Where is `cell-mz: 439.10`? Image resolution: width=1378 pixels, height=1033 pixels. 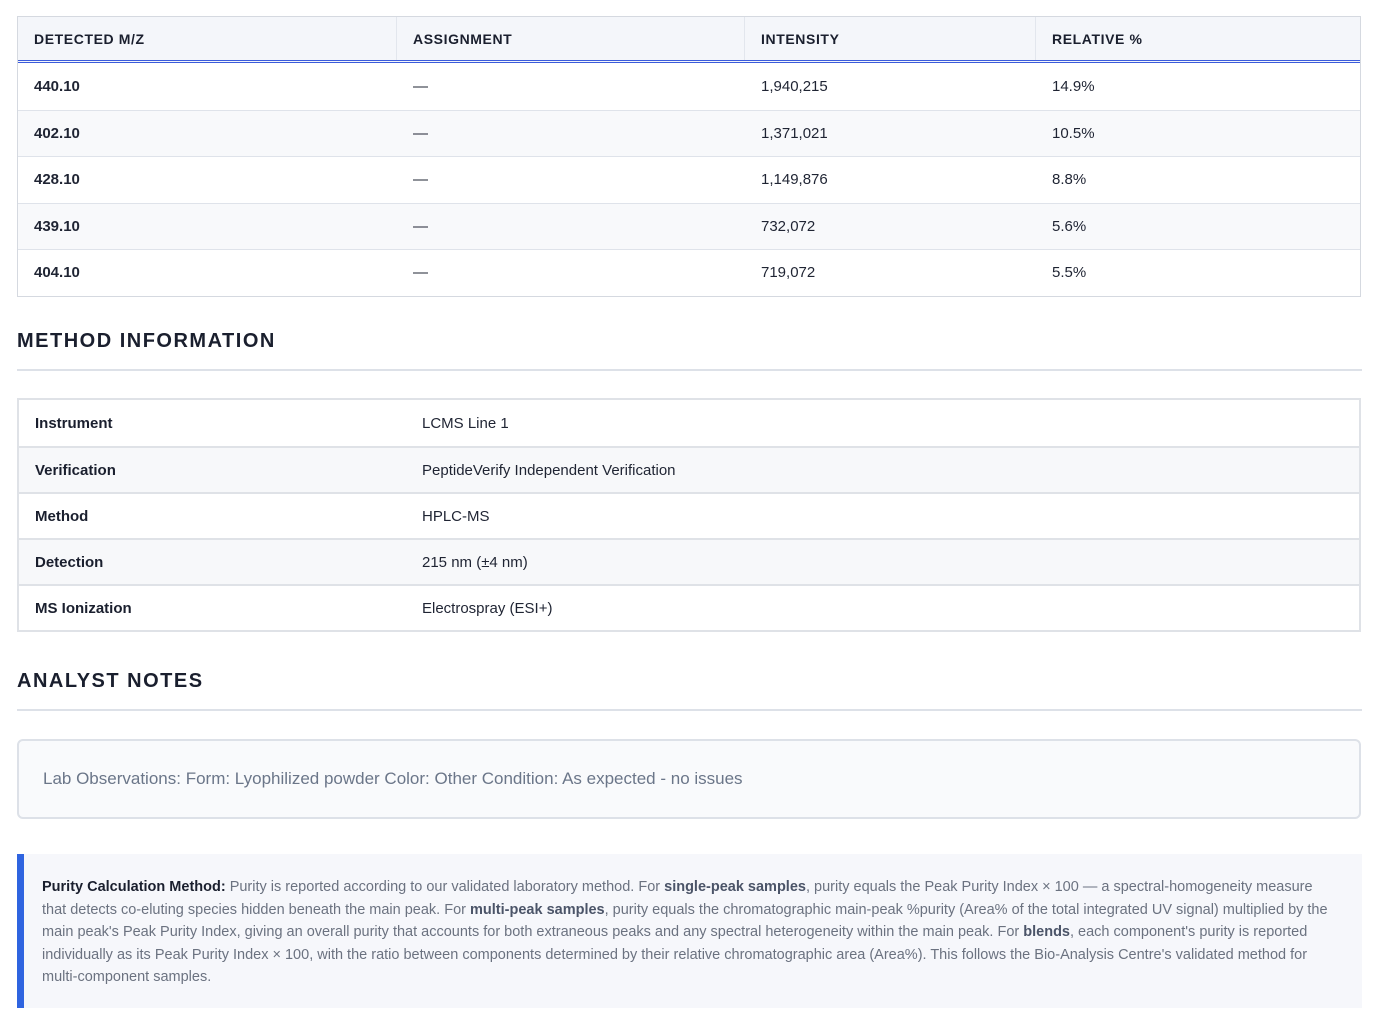 cell-mz: 439.10 is located at coordinates (57, 226).